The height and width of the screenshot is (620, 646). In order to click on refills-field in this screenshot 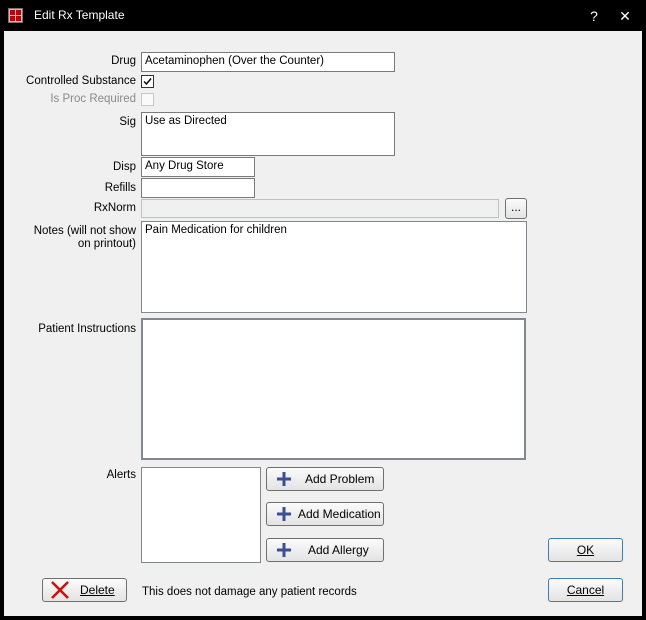, I will do `click(198, 188)`.